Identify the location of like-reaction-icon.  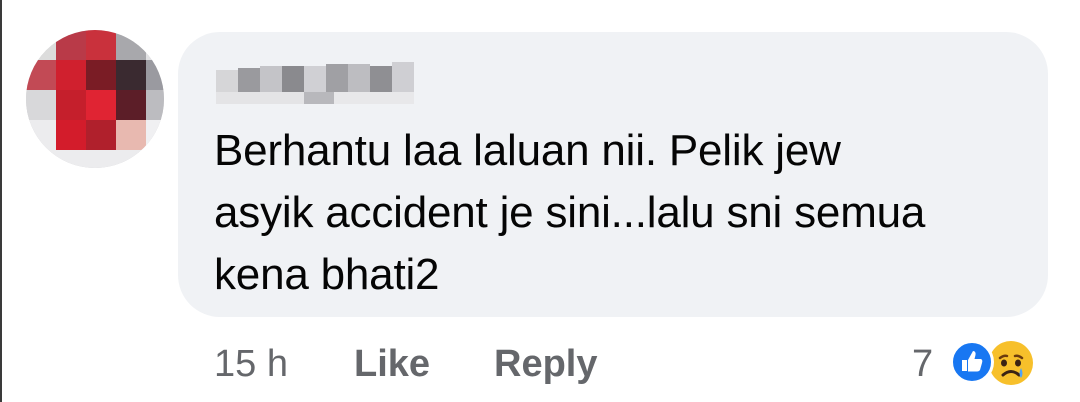
(972, 362).